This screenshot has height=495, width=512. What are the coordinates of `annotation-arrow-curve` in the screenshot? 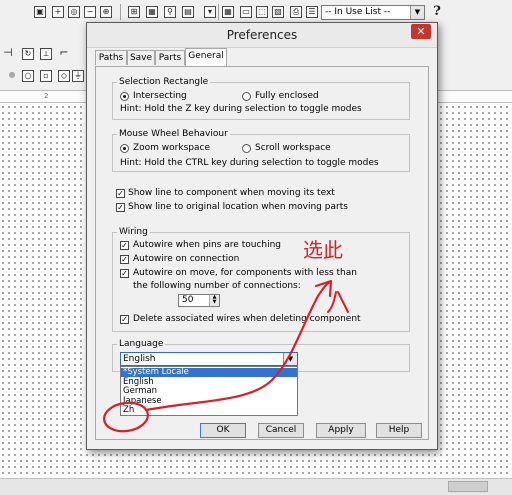 It's located at (238, 346).